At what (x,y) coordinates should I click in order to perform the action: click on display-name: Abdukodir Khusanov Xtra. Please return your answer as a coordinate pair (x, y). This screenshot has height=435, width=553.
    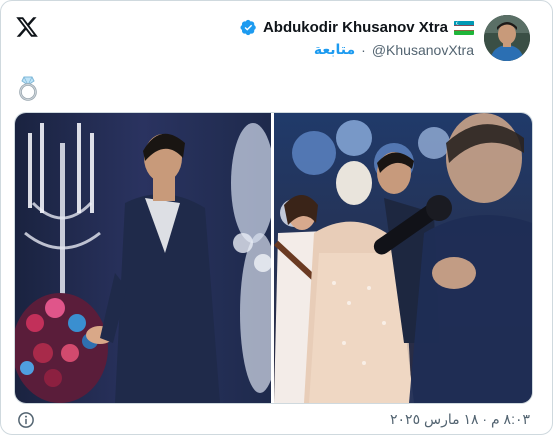
    Looking at the image, I should click on (355, 27).